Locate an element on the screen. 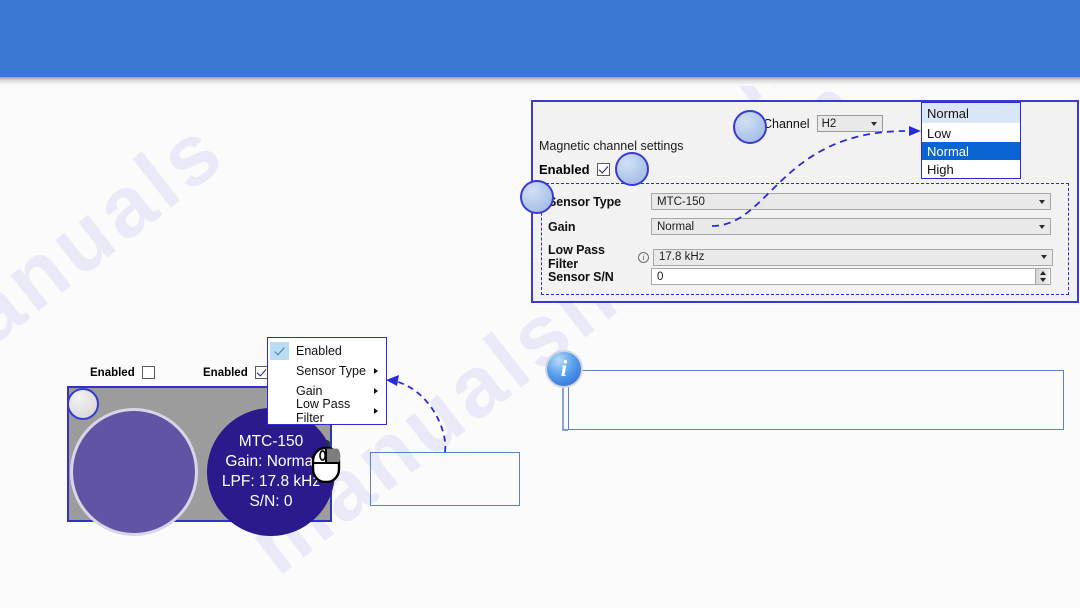 This screenshot has width=1080, height=608. context-menu-item-sensor-type: Sensor Type is located at coordinates (327, 371).